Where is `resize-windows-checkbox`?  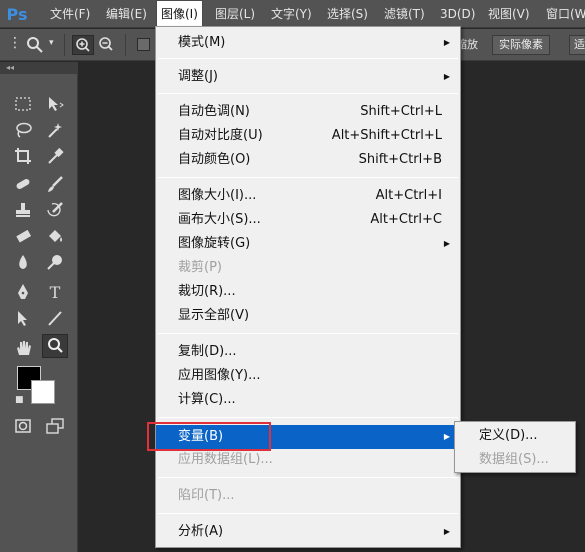 resize-windows-checkbox is located at coordinates (143, 44).